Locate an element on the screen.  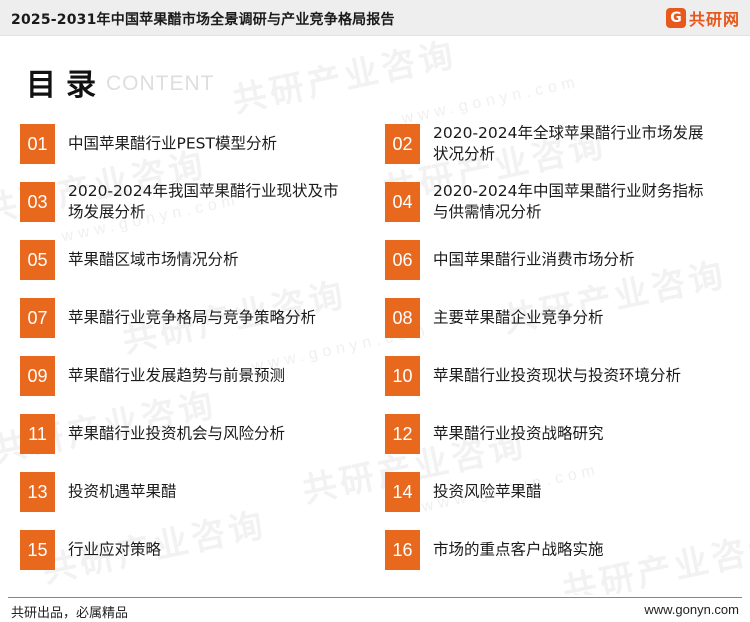
toc-number-badge: 01 is located at coordinates (37, 144).